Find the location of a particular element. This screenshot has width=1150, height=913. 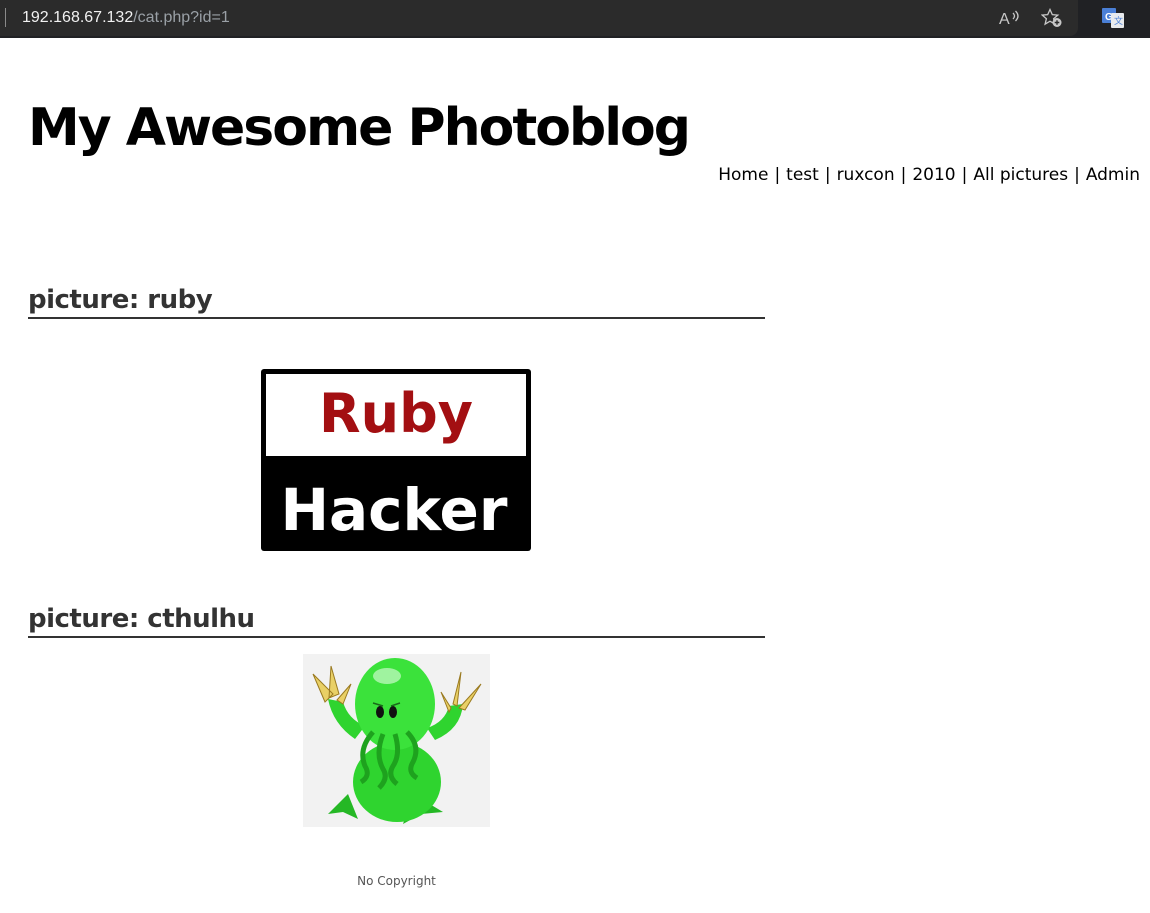

address-bar-edge is located at coordinates (5, 17).